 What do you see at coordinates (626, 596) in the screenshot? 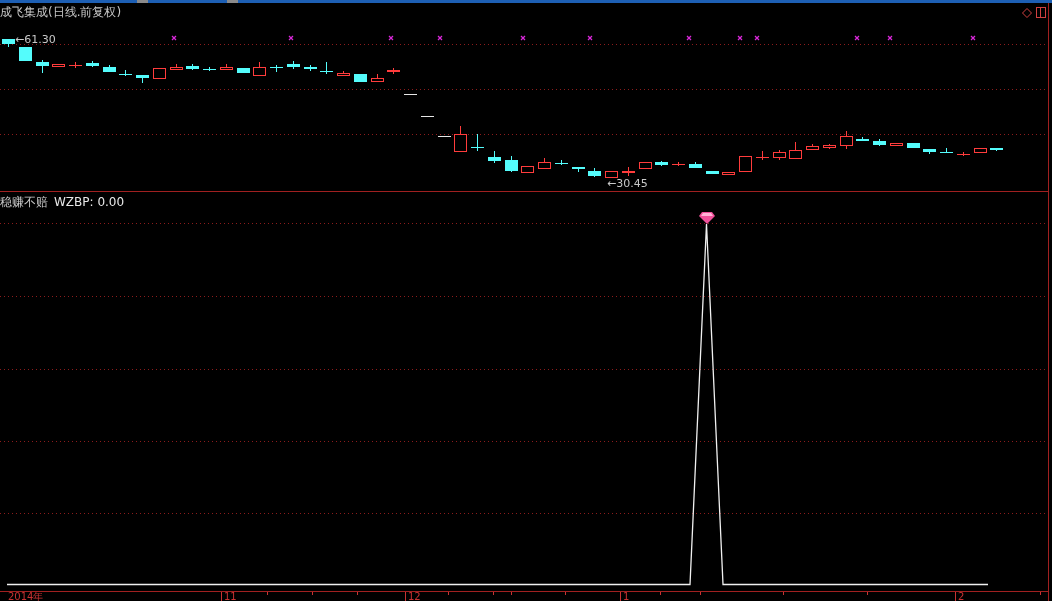
I see `time-axis-label: 1` at bounding box center [626, 596].